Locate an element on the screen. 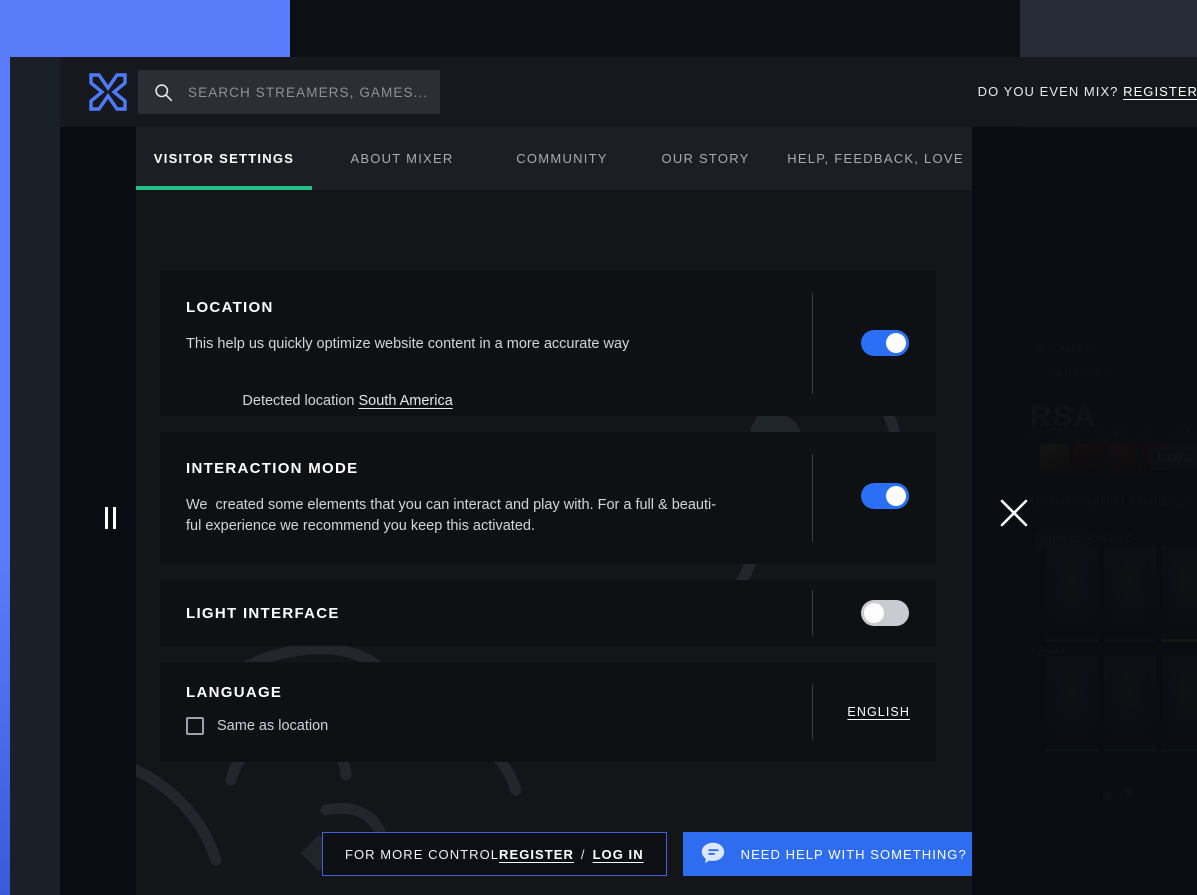 Image resolution: width=1197 pixels, height=895 pixels. interaction-mode-toggle is located at coordinates (885, 496).